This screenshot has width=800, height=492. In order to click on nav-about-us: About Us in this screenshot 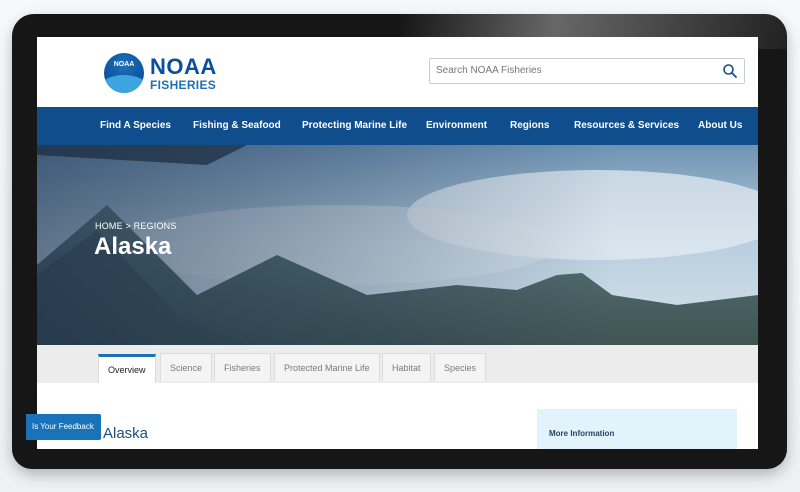, I will do `click(720, 126)`.